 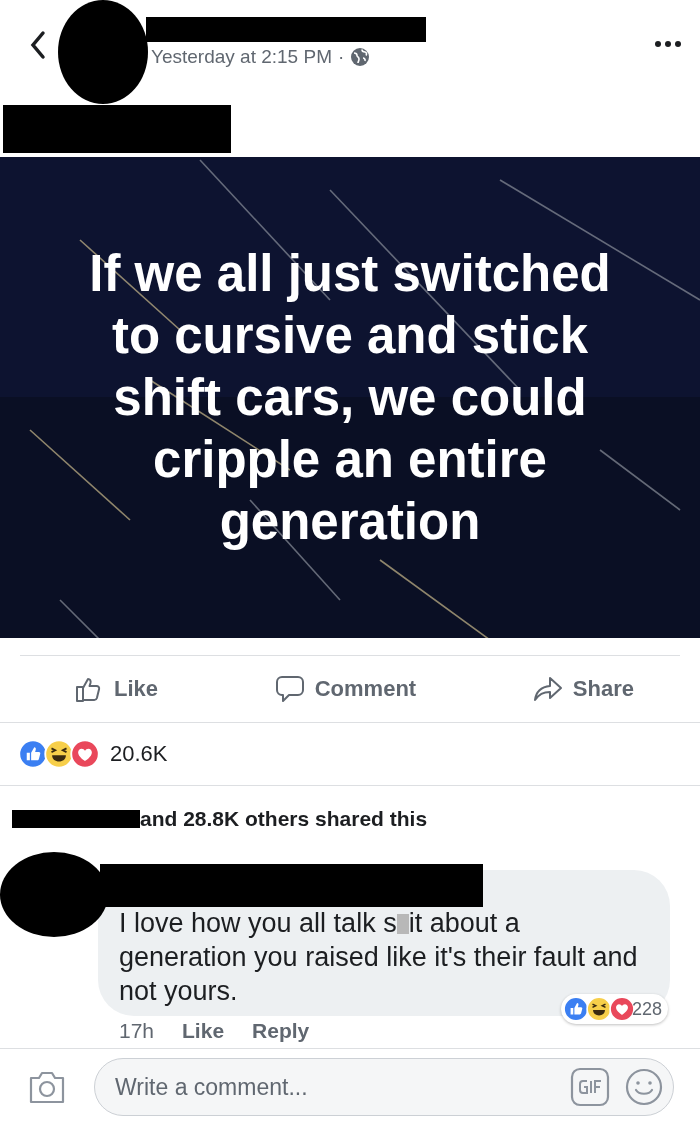 What do you see at coordinates (281, 1031) in the screenshot?
I see `reply-link: Reply` at bounding box center [281, 1031].